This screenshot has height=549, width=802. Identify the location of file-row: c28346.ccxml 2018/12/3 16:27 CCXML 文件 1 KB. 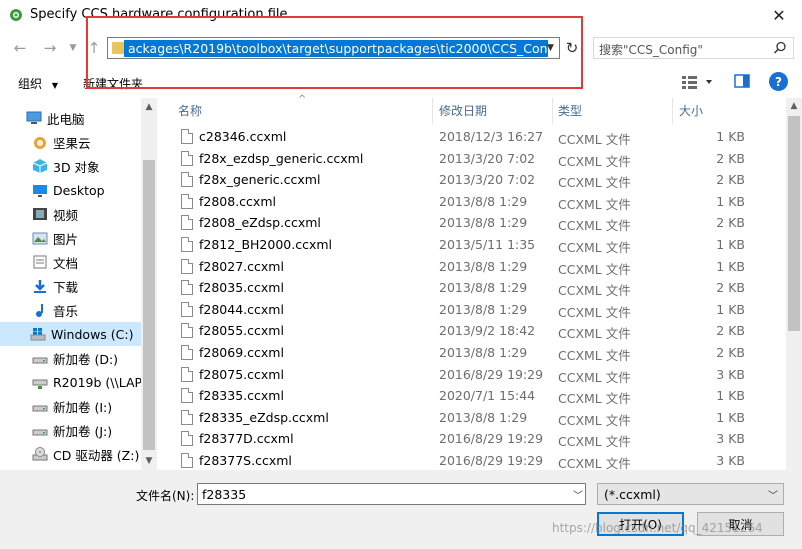
(473, 137).